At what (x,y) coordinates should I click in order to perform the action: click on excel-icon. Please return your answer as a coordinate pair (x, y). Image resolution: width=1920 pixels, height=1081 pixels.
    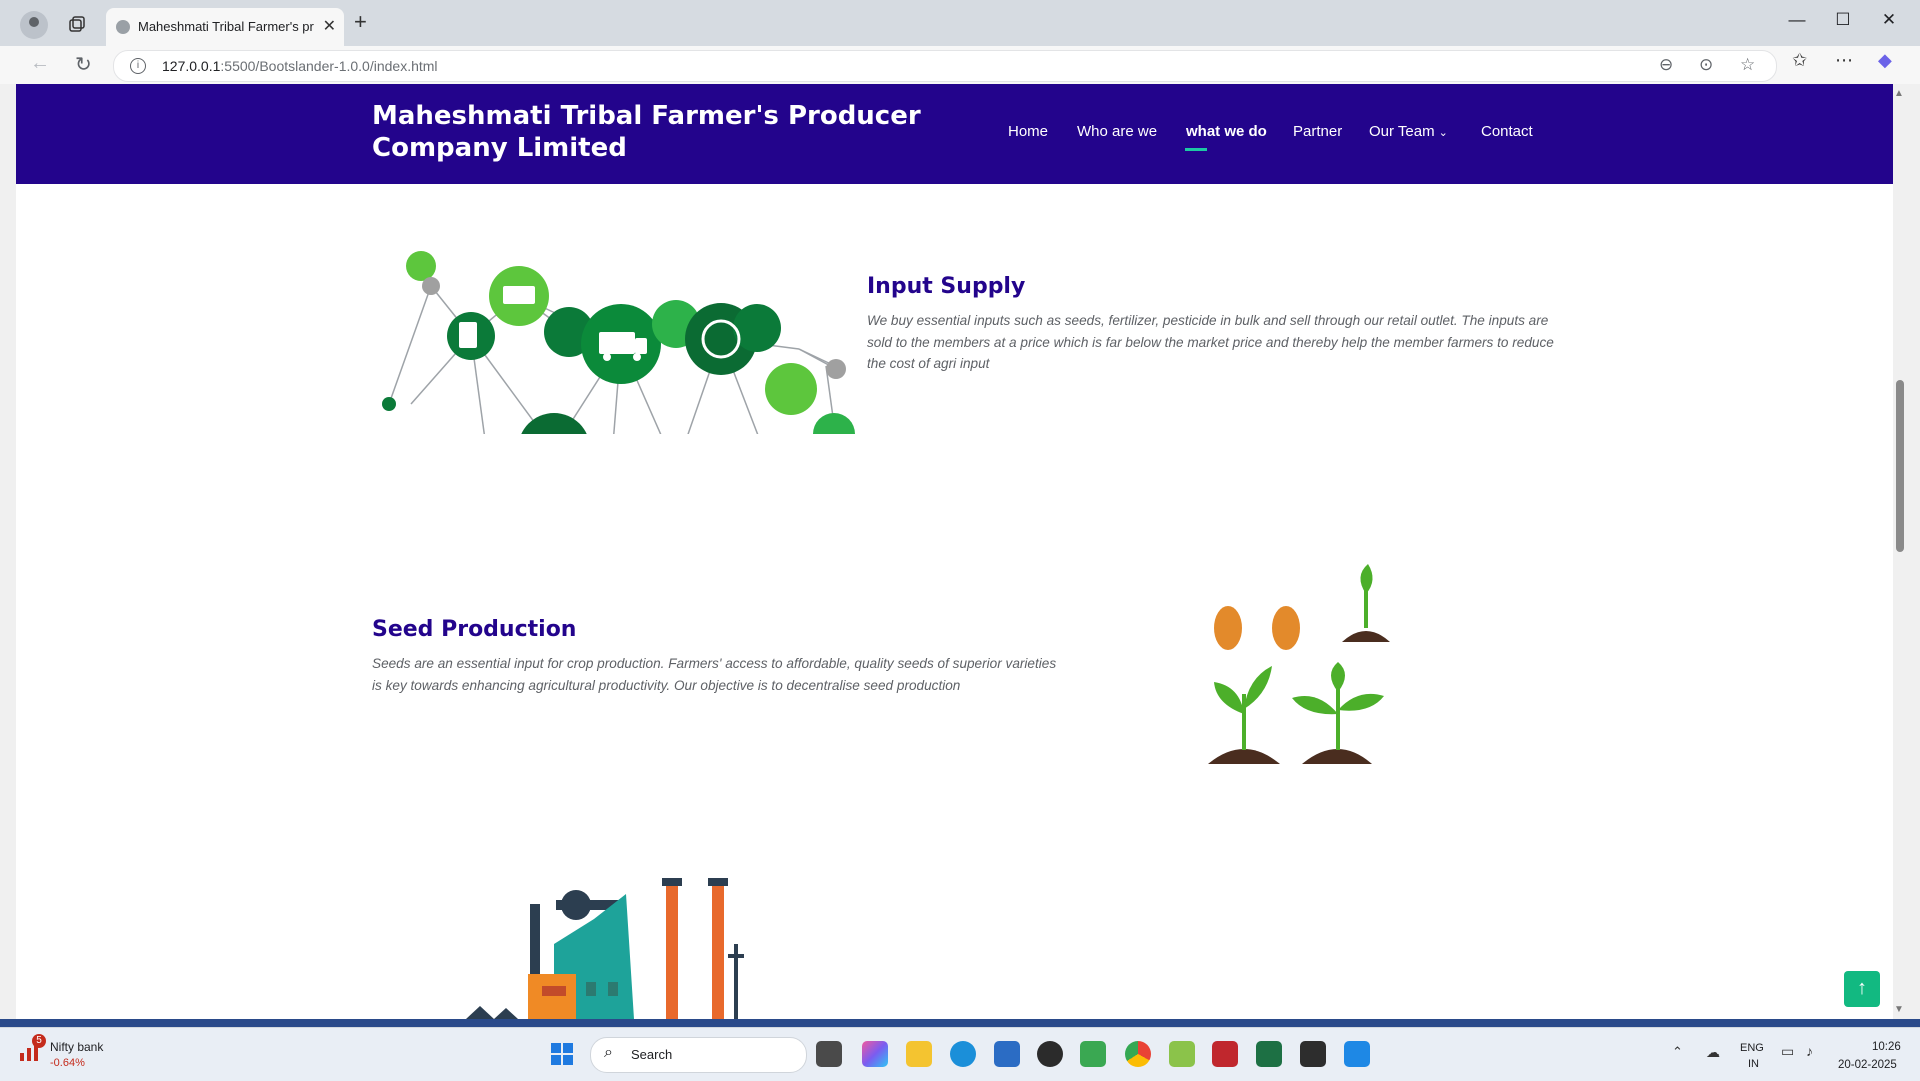
    Looking at the image, I should click on (1269, 1054).